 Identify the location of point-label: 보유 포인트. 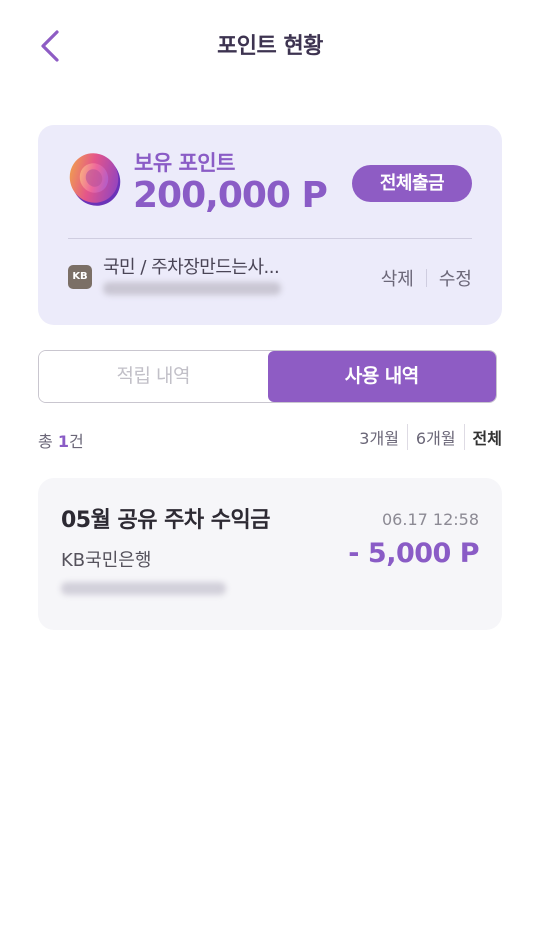
(184, 163).